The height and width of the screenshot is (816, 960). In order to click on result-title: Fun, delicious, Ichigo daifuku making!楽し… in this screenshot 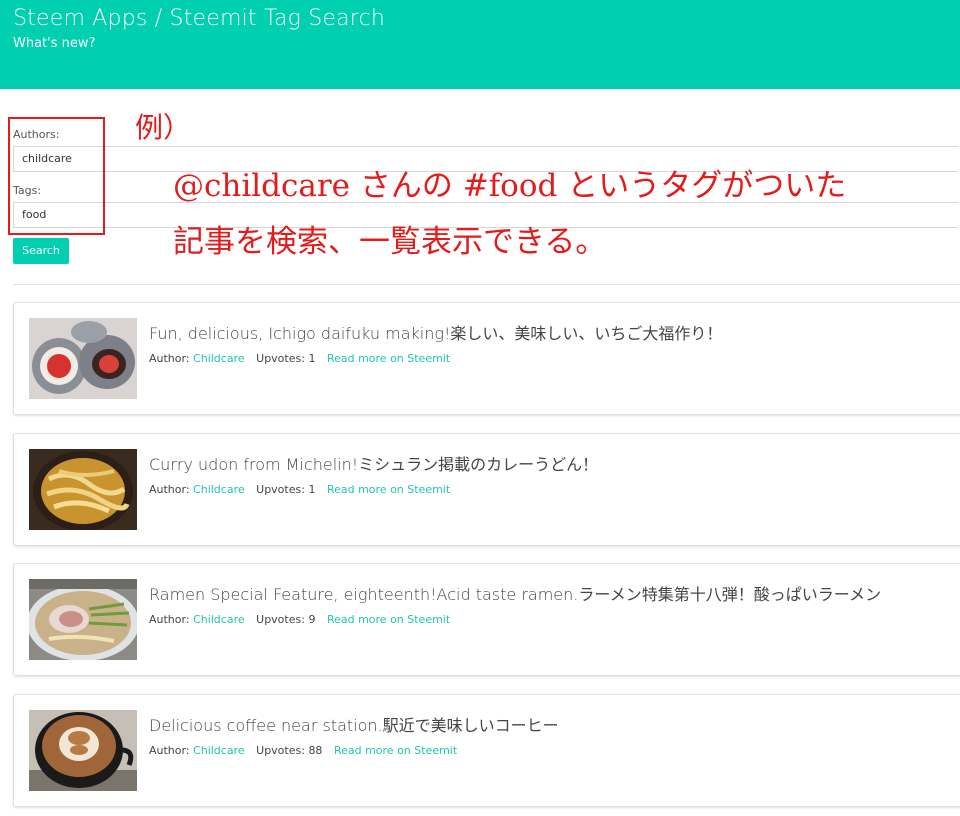, I will do `click(435, 332)`.